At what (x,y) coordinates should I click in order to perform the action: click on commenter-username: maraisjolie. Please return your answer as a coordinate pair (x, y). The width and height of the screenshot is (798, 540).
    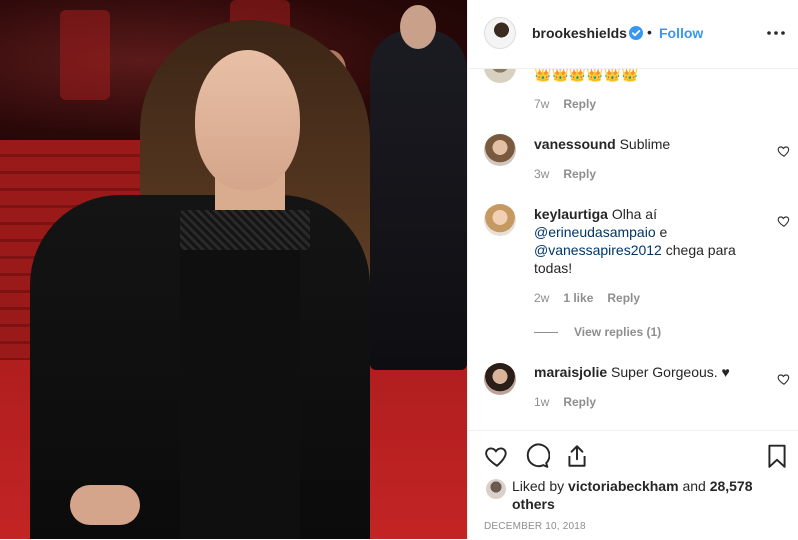
    Looking at the image, I should click on (570, 372).